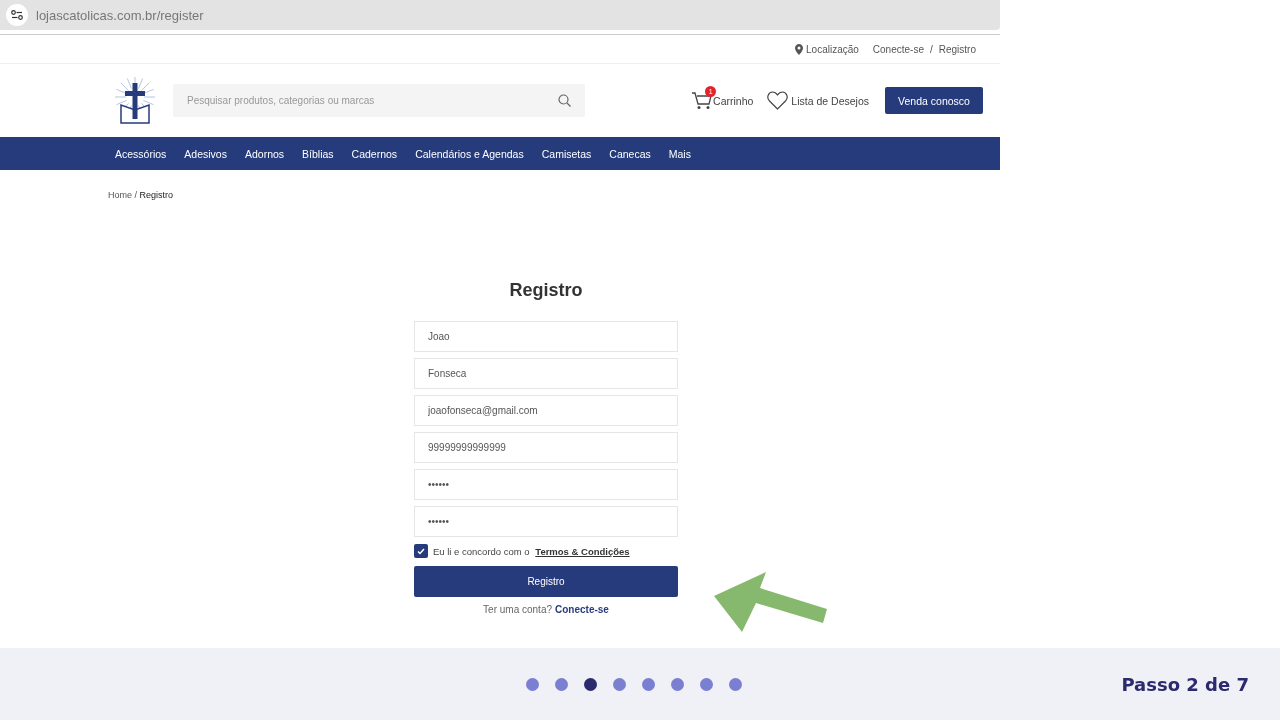  Describe the element at coordinates (546, 410) in the screenshot. I see `input-field: joaofonseca@gmail.com` at that location.